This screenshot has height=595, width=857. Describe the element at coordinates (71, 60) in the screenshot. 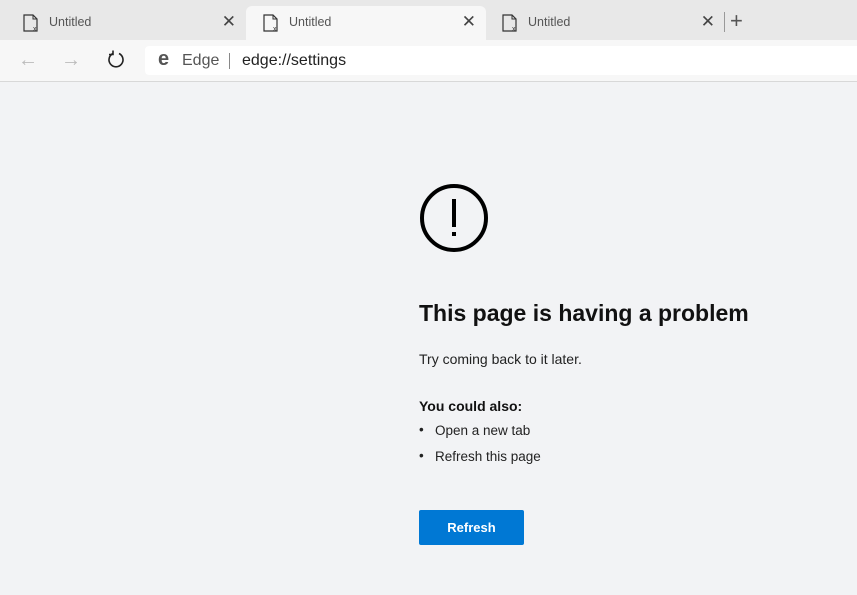

I see `forward-button: →` at that location.